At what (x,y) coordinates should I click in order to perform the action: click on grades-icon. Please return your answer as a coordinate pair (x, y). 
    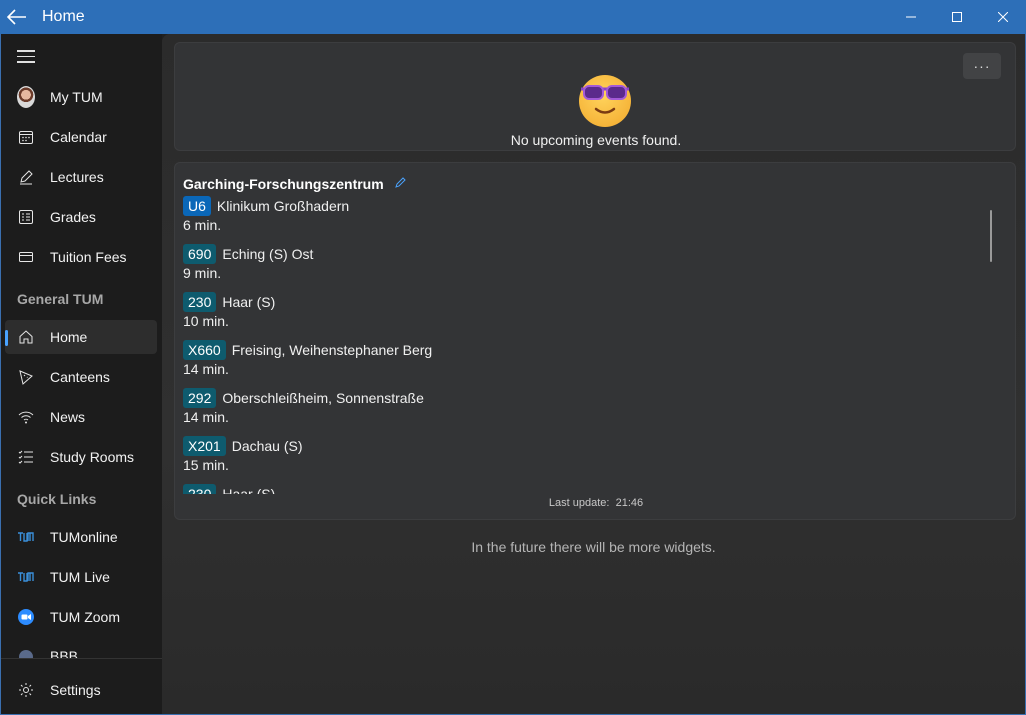
    Looking at the image, I should click on (26, 217).